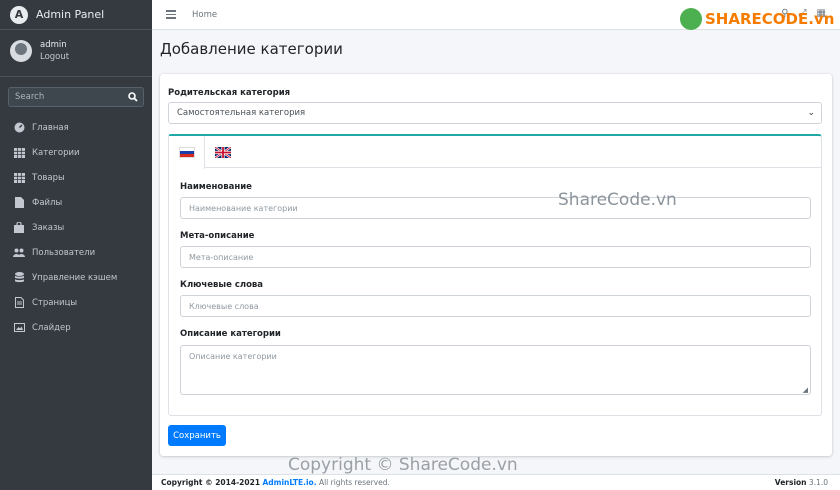  I want to click on sidebar-item-label: Категории, so click(56, 152).